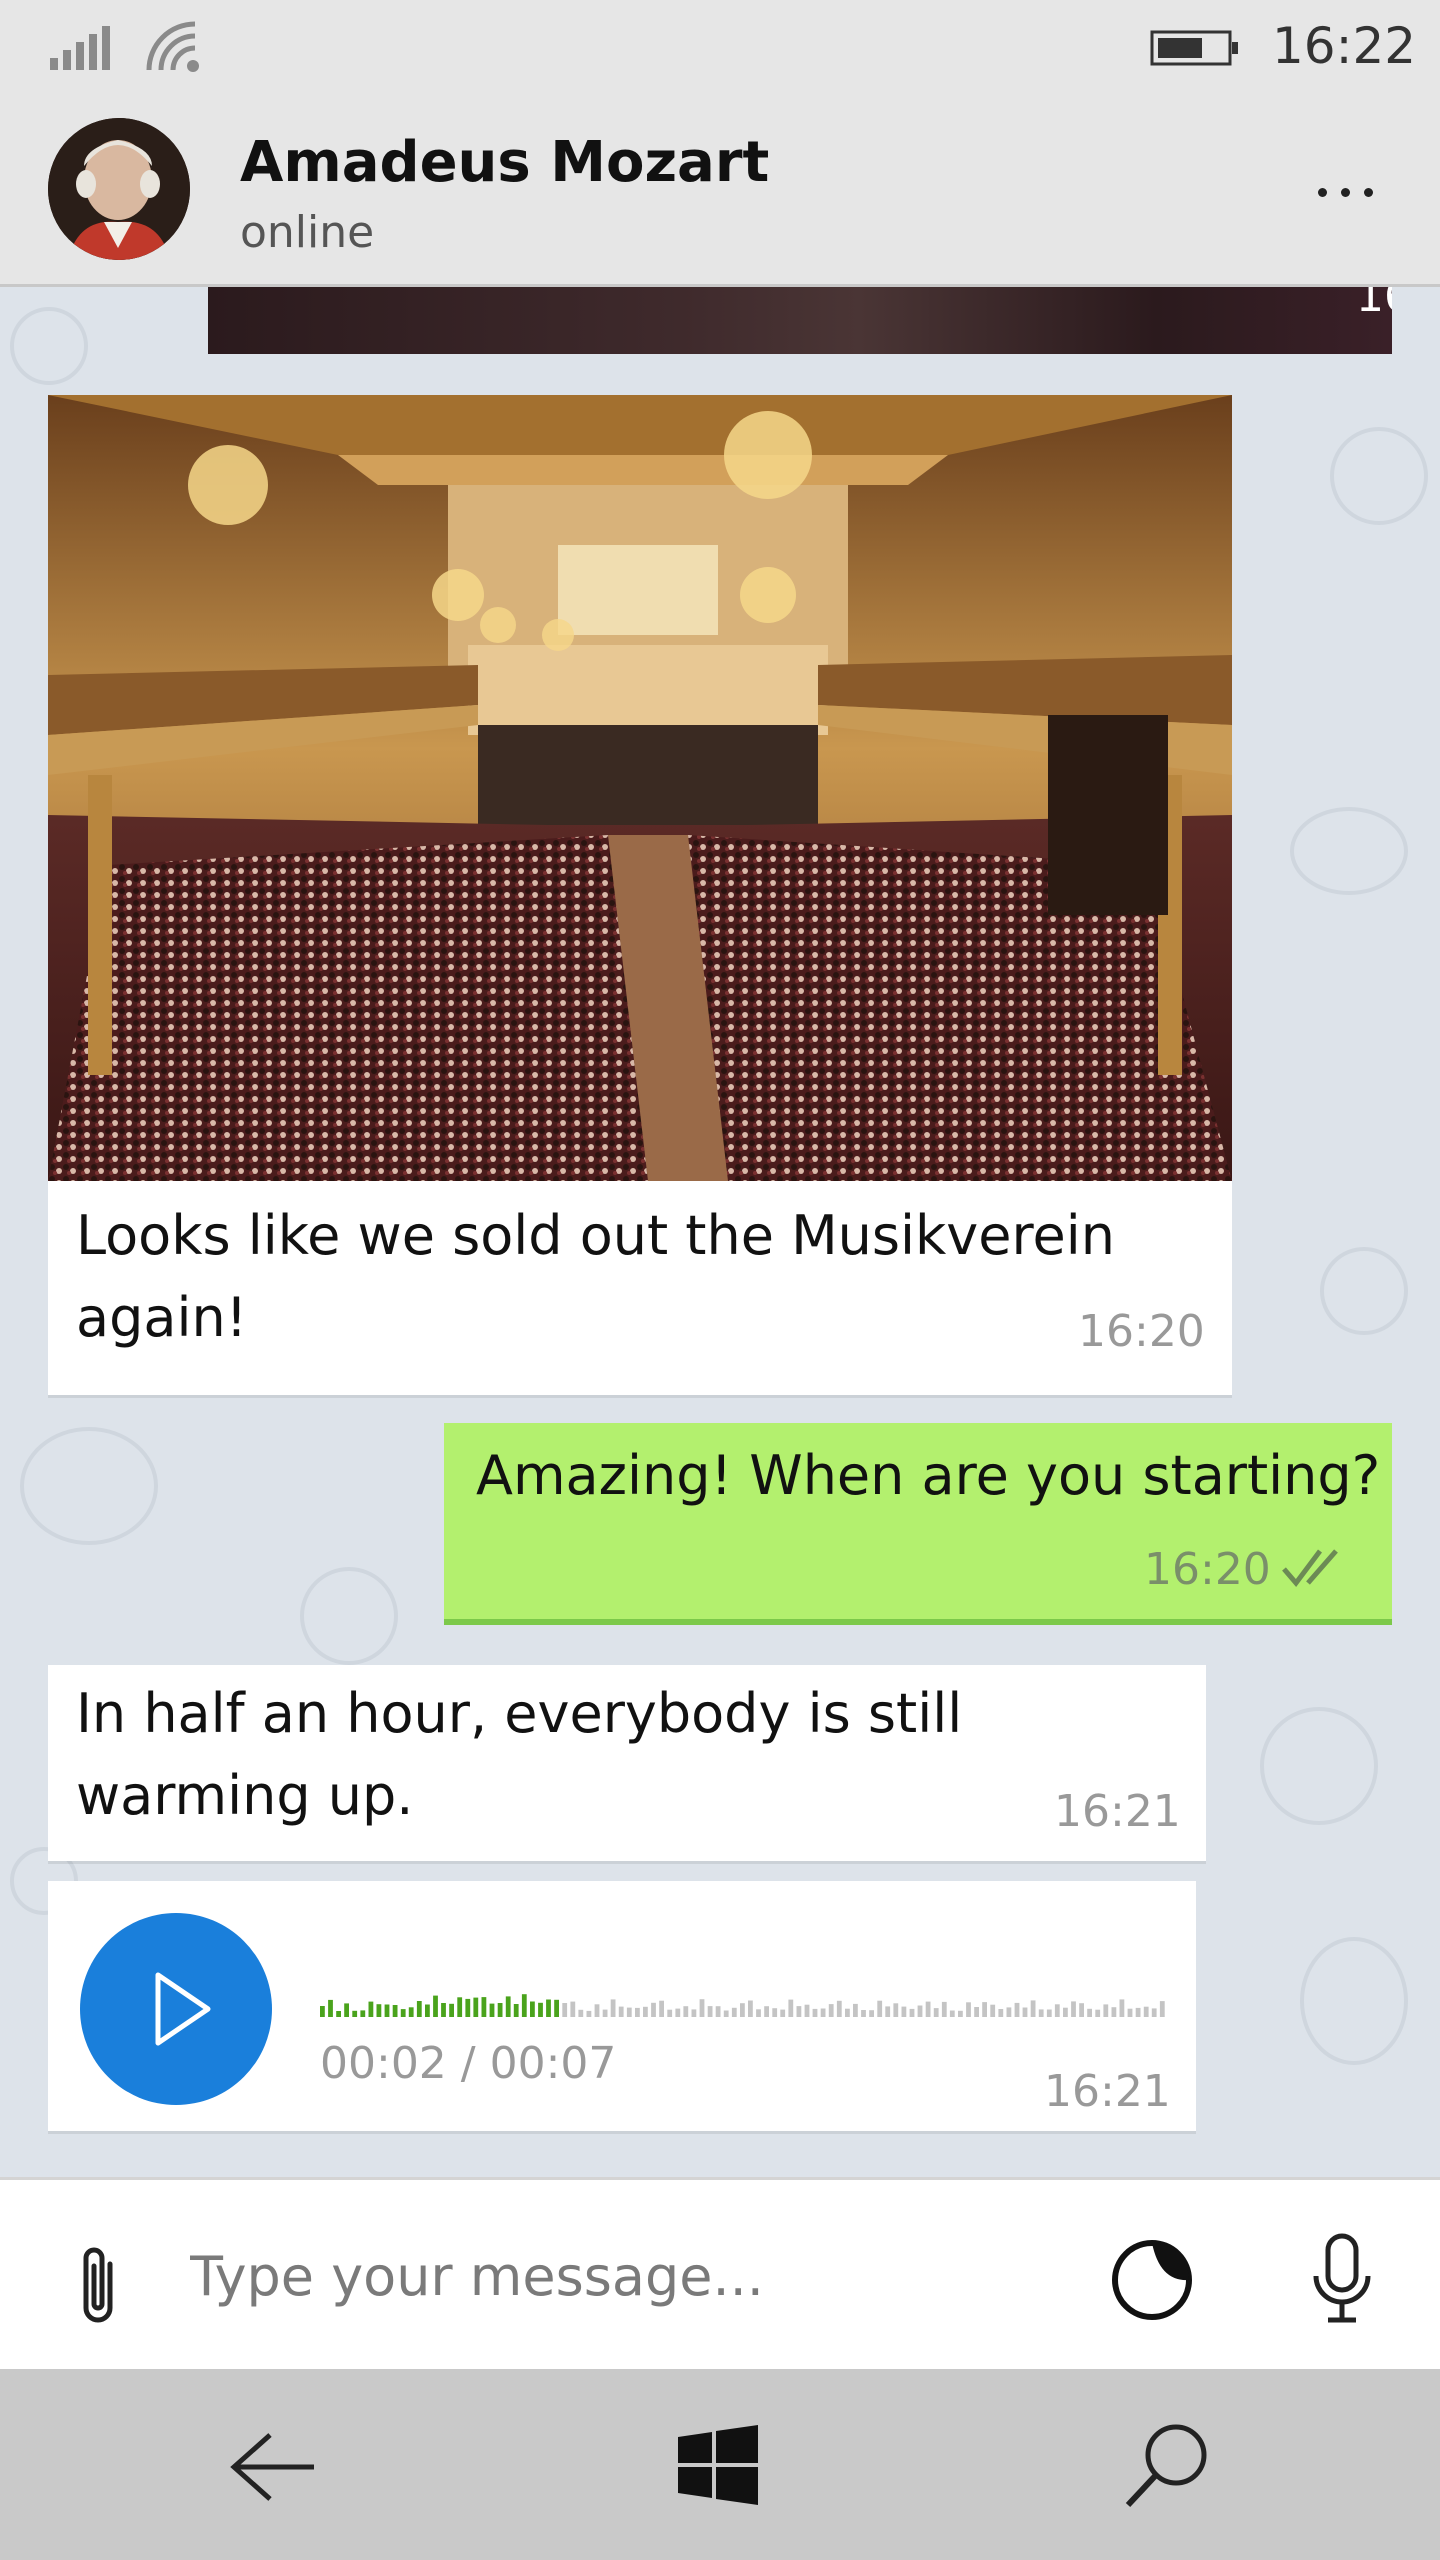  Describe the element at coordinates (1342, 2279) in the screenshot. I see `microphone-icon` at that location.